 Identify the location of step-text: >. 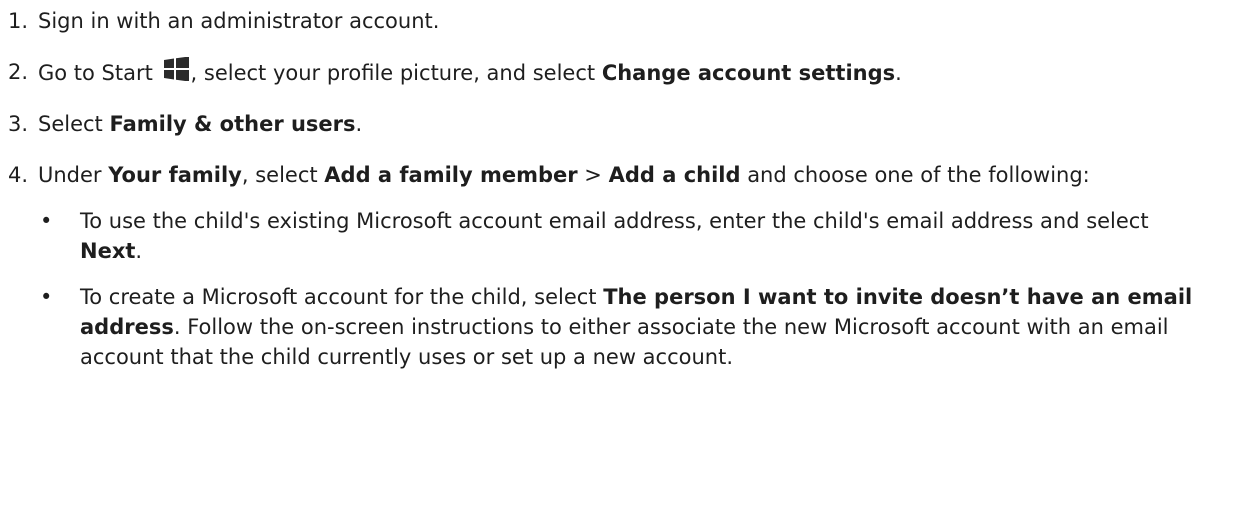
(593, 175).